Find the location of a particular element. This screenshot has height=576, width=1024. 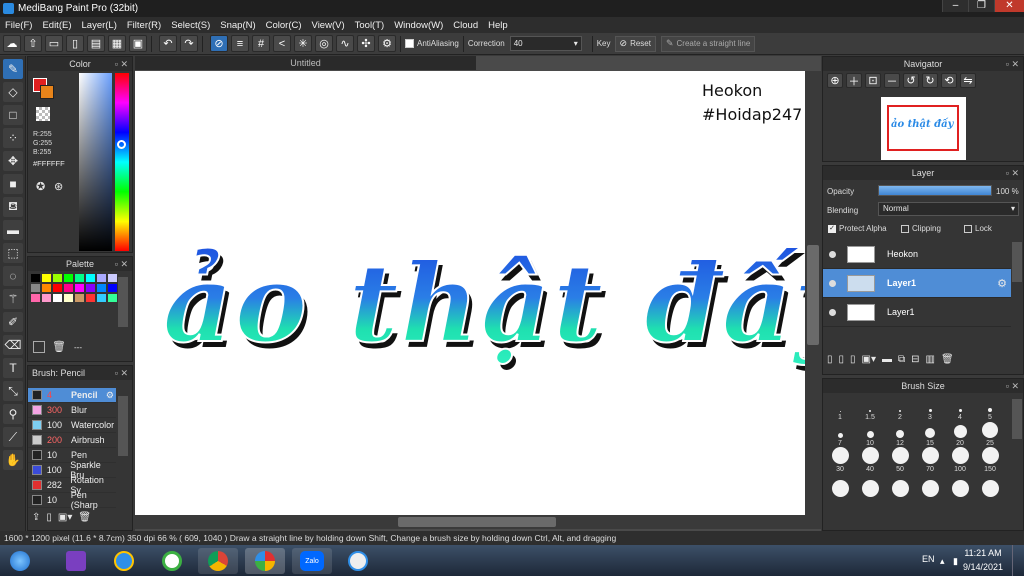

transform-tool-icon: ⤡ is located at coordinates (13, 391).